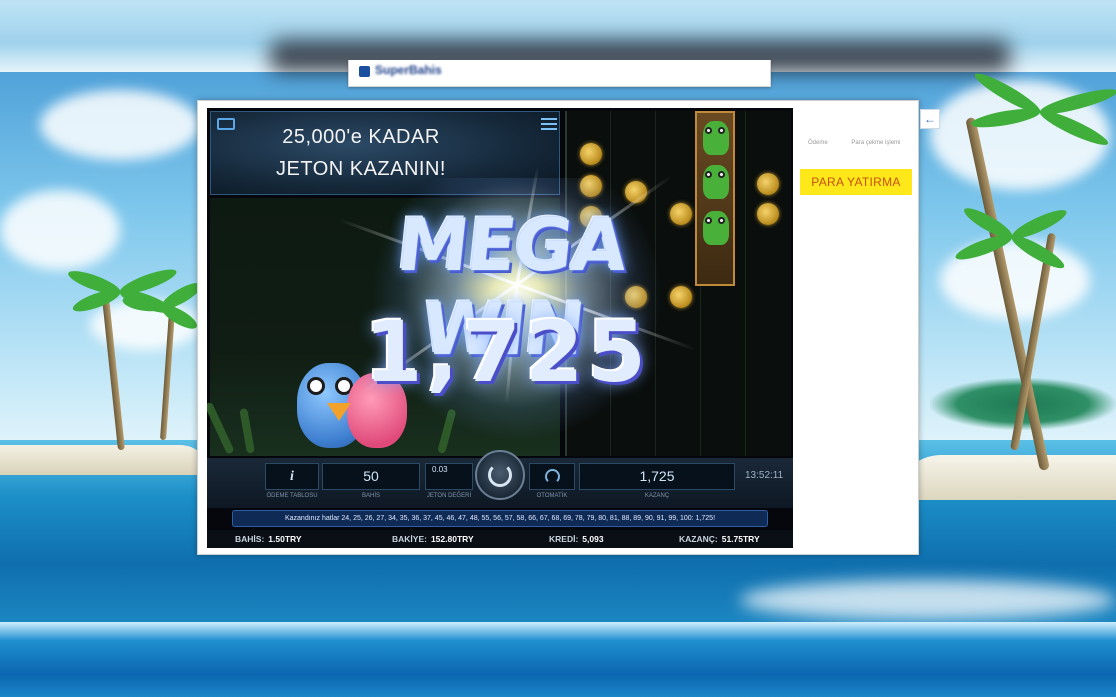  What do you see at coordinates (549, 124) in the screenshot?
I see `menu-icon` at bounding box center [549, 124].